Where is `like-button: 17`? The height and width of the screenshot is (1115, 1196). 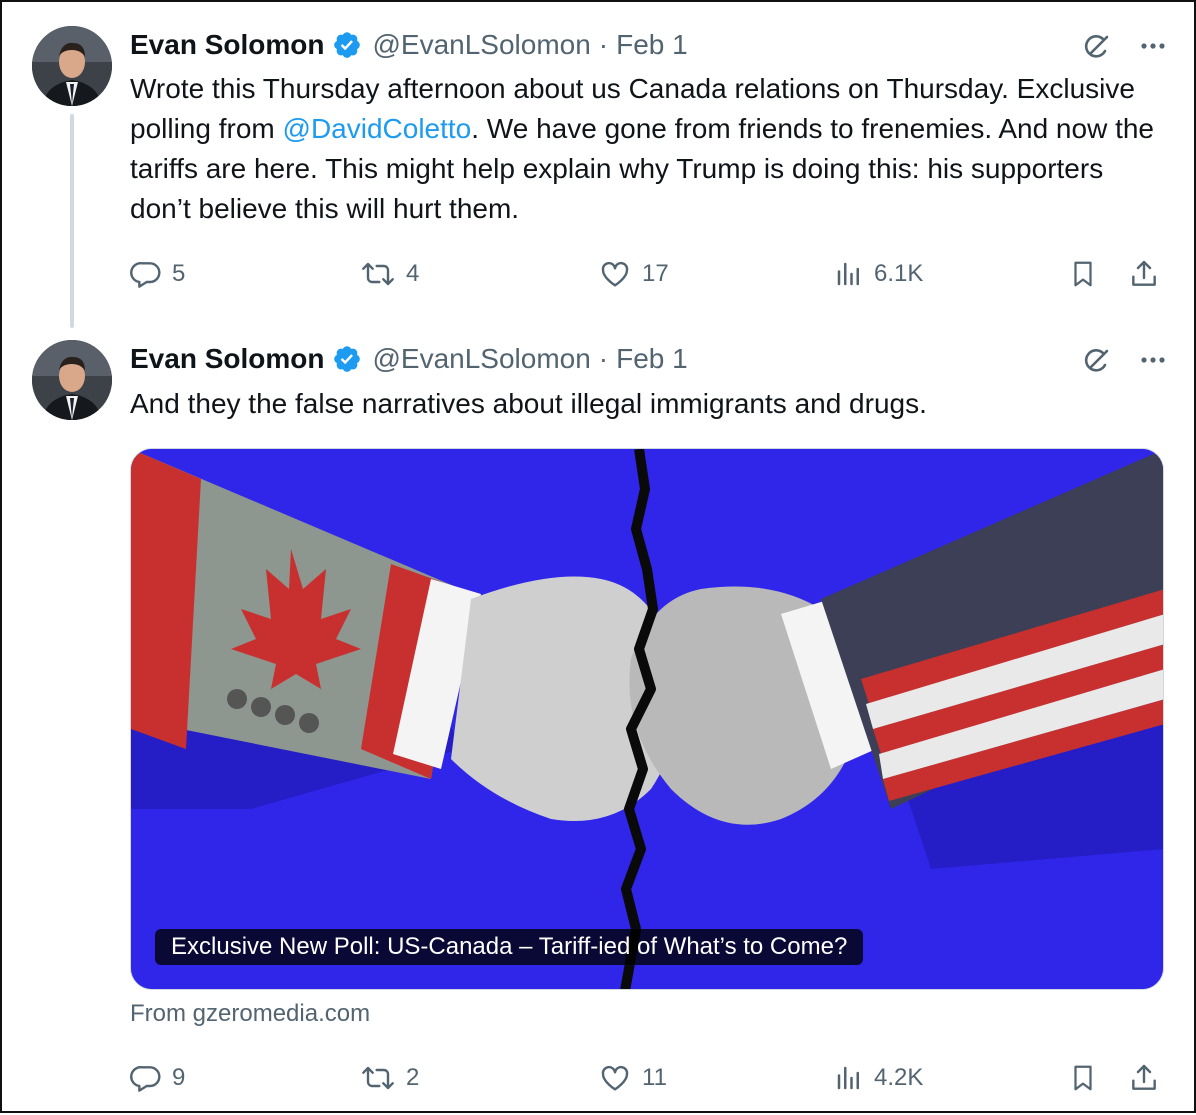
like-button: 17 is located at coordinates (633, 274).